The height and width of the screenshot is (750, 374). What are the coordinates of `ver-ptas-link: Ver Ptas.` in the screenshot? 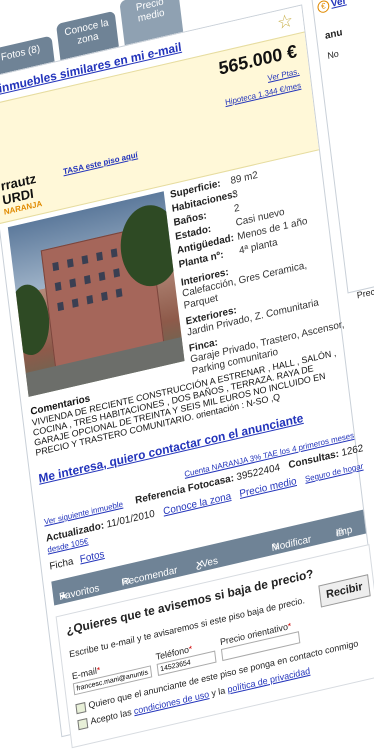 It's located at (283, 75).